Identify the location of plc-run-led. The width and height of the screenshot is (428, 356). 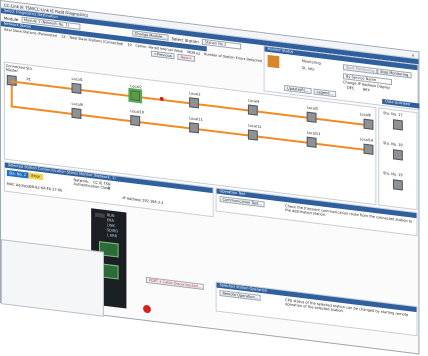
(100, 215).